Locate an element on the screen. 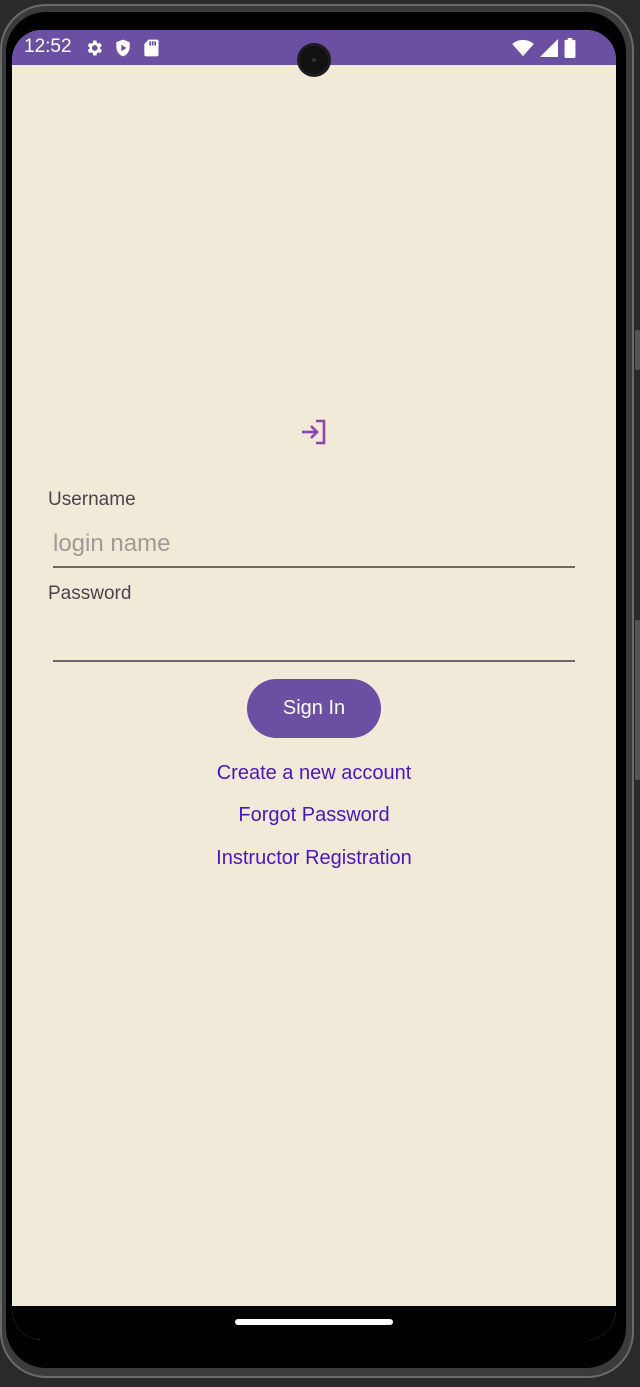 This screenshot has height=1387, width=640. cell-signal-icon is located at coordinates (549, 48).